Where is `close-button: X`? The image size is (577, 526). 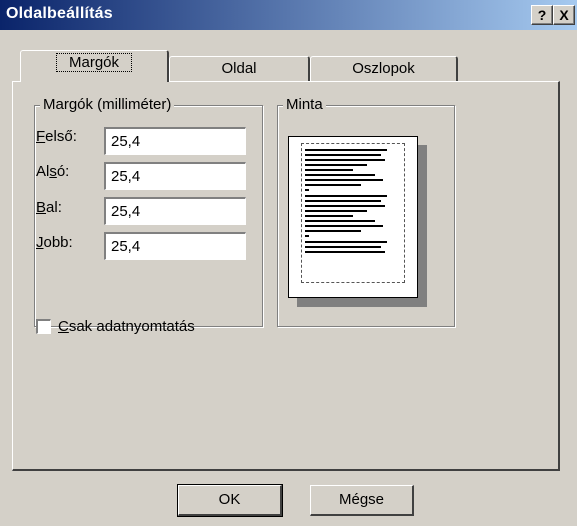 close-button: X is located at coordinates (564, 15).